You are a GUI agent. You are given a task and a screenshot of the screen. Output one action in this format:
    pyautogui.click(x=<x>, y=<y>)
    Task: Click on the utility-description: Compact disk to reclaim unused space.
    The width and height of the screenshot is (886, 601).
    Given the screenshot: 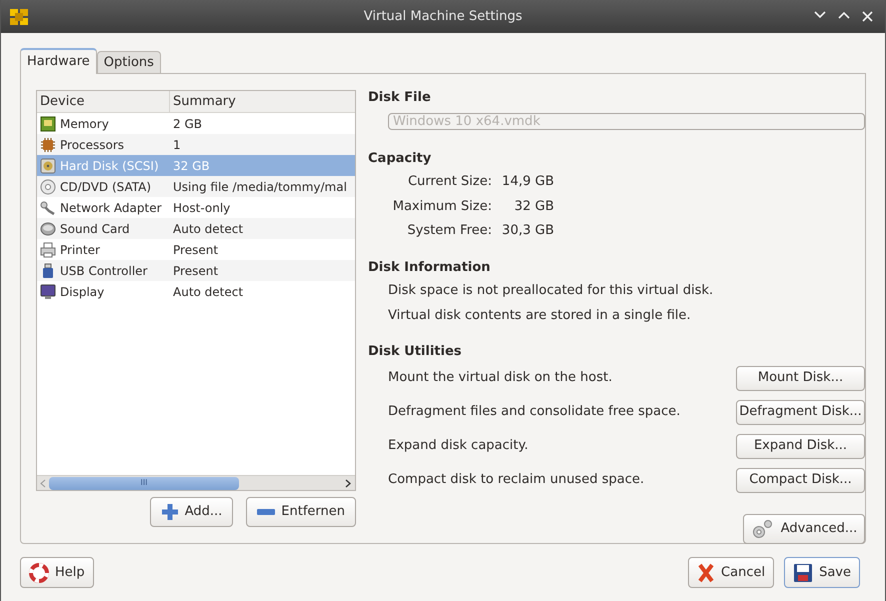 What is the action you would take?
    pyautogui.click(x=516, y=480)
    